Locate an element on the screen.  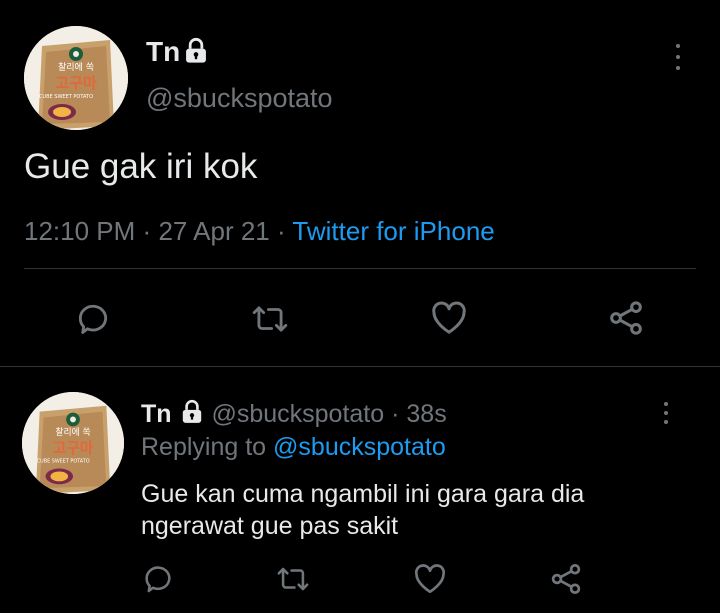
replying-to-label: Replying to is located at coordinates (204, 447).